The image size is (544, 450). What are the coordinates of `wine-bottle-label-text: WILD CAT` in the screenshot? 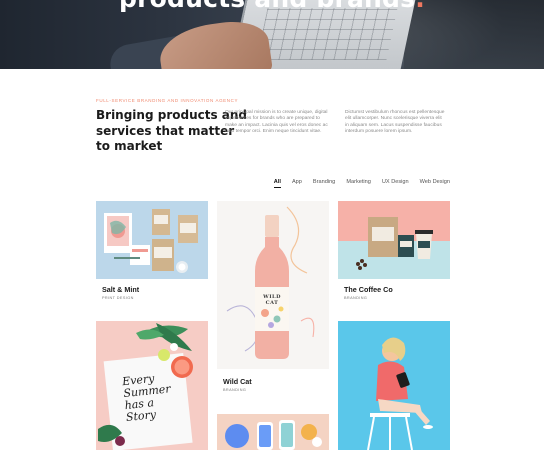 It's located at (272, 300).